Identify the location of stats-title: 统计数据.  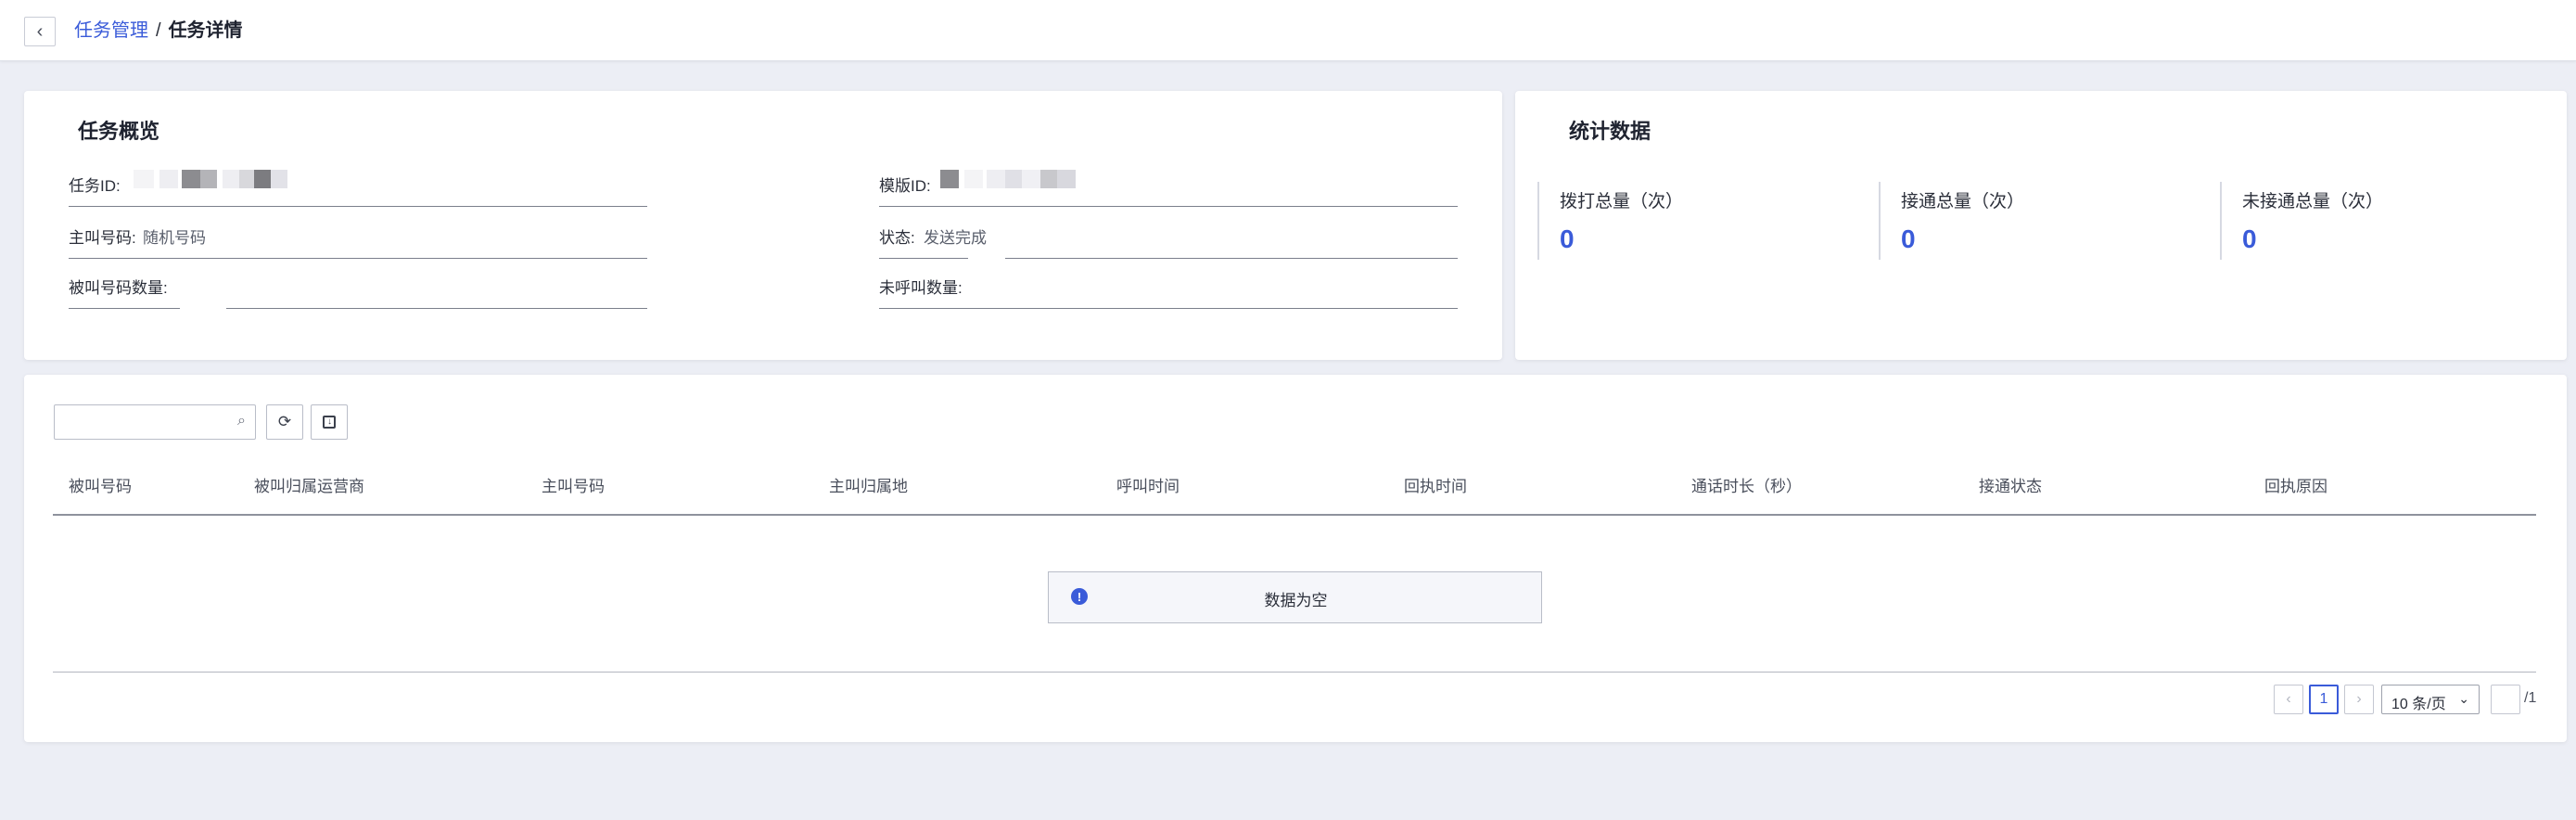
(1610, 132).